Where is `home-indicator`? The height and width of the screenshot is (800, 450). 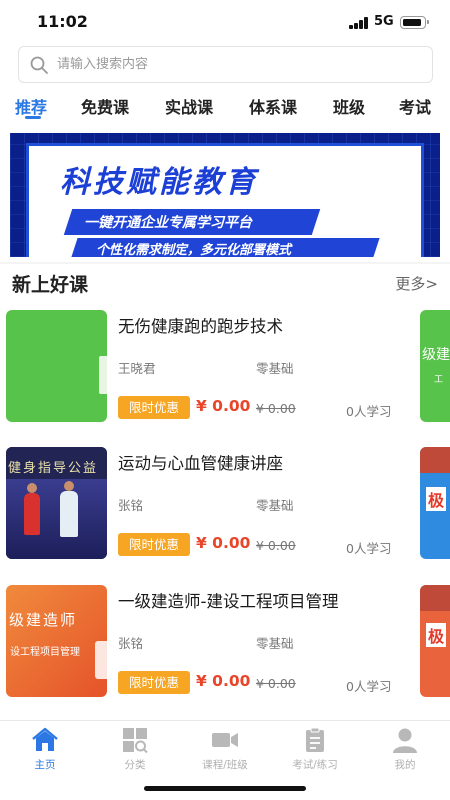
home-indicator is located at coordinates (225, 788).